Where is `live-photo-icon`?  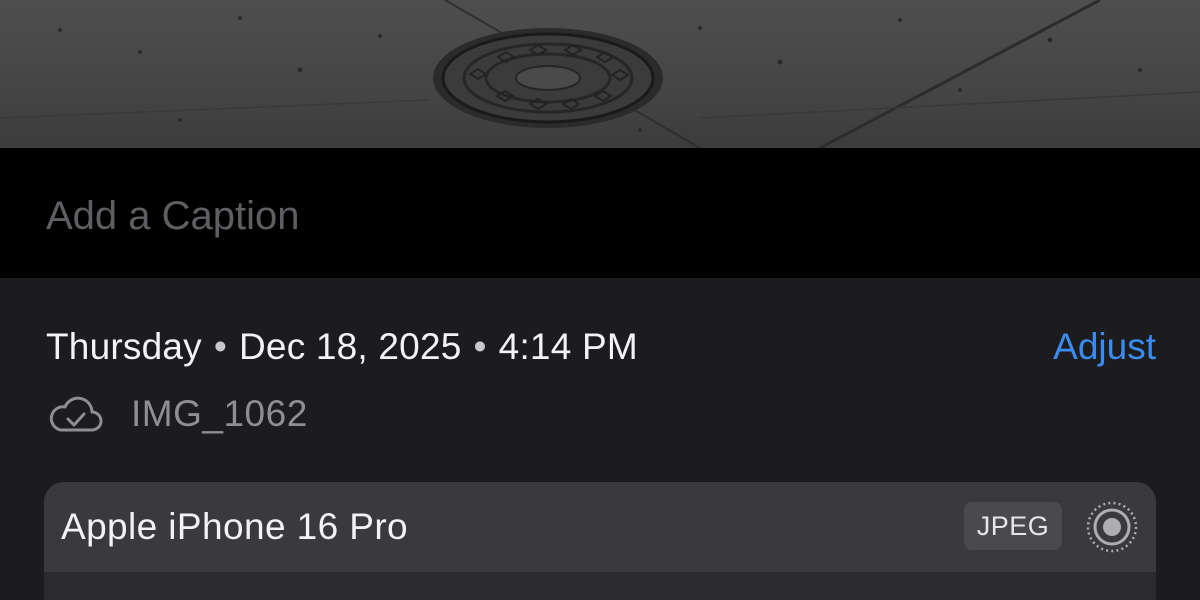
live-photo-icon is located at coordinates (1112, 527).